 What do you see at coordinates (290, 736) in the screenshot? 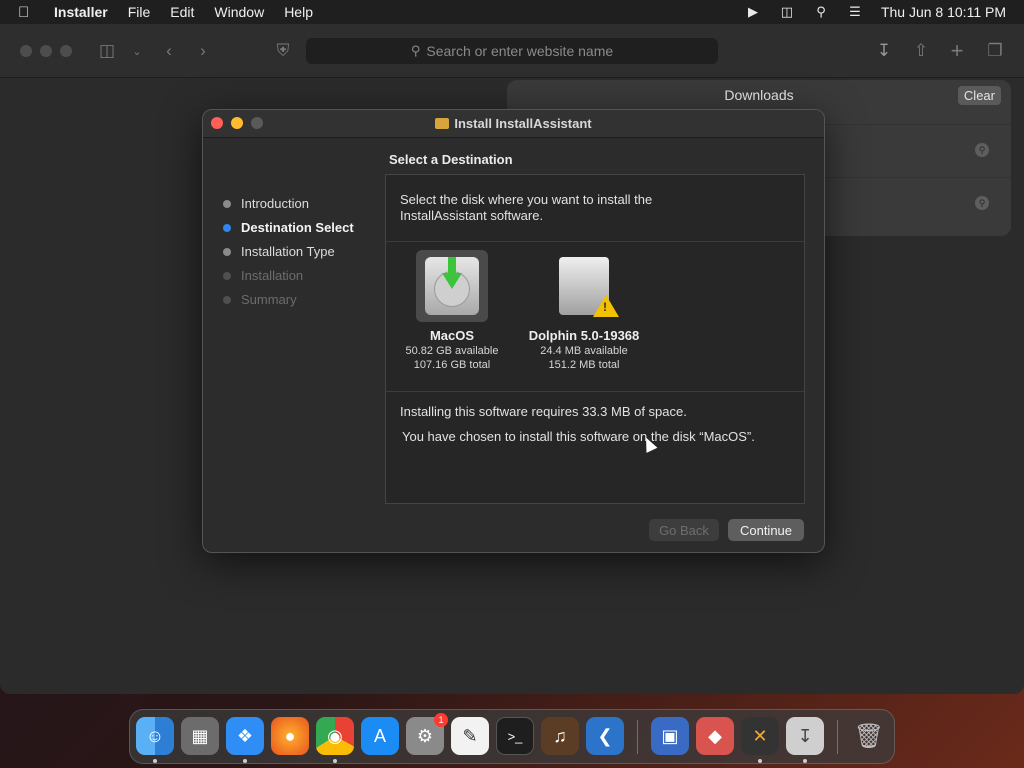
I see `firefox-icon: ●` at bounding box center [290, 736].